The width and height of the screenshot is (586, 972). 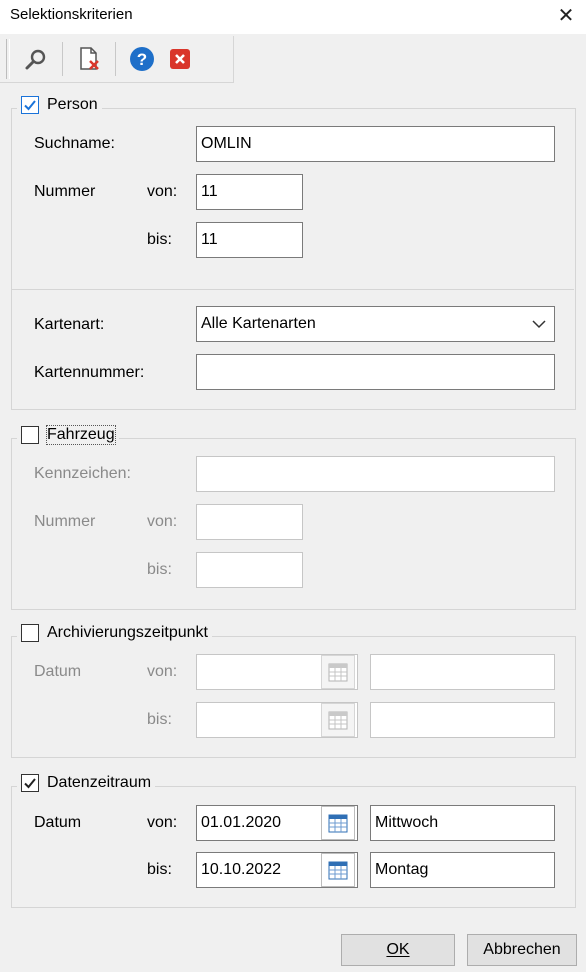 I want to click on cancel-button: Abbrechen, so click(x=522, y=950).